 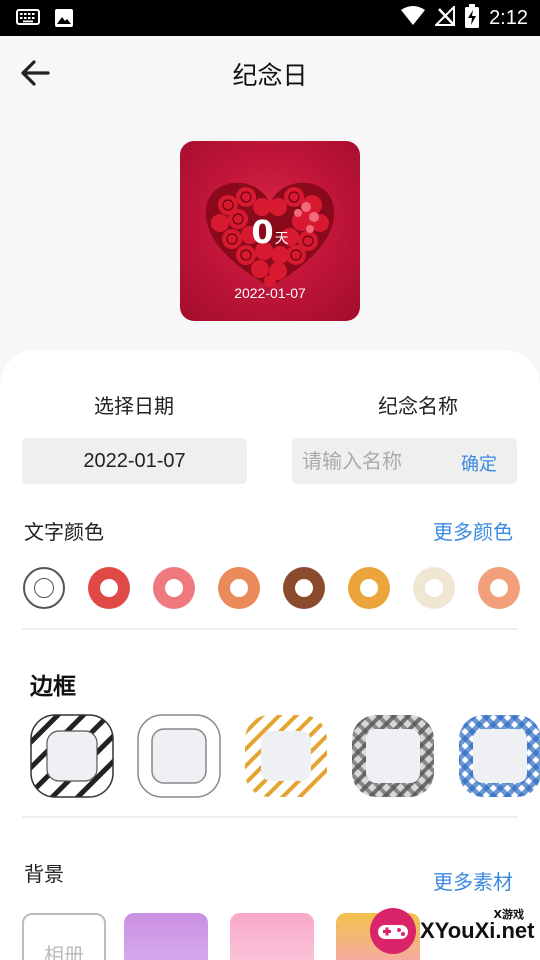 I want to click on color-swatch-brown, so click(x=304, y=588).